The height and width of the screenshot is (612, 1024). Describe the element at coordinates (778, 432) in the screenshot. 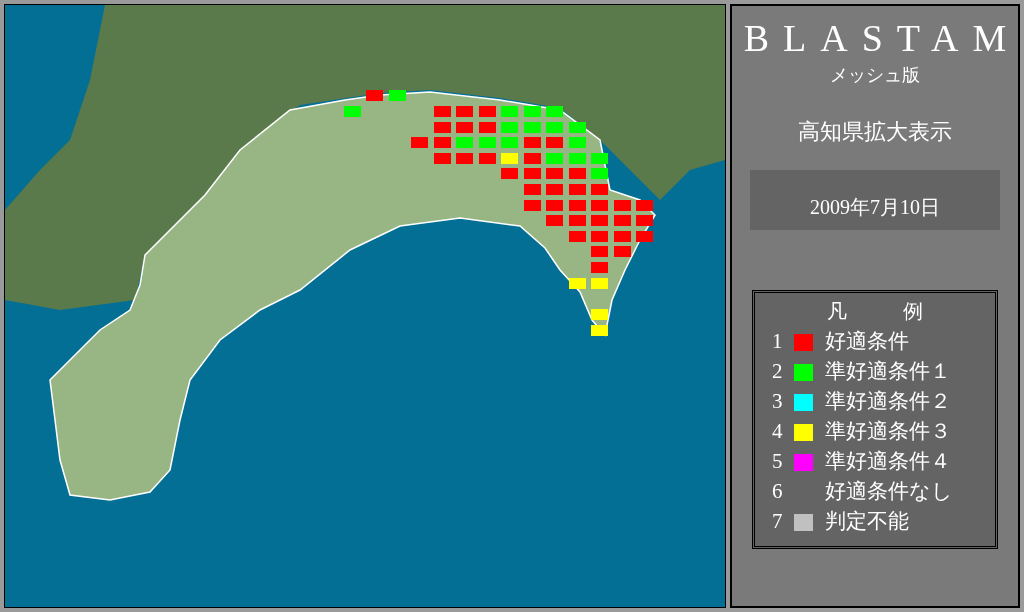

I see `legend-number: 4` at that location.